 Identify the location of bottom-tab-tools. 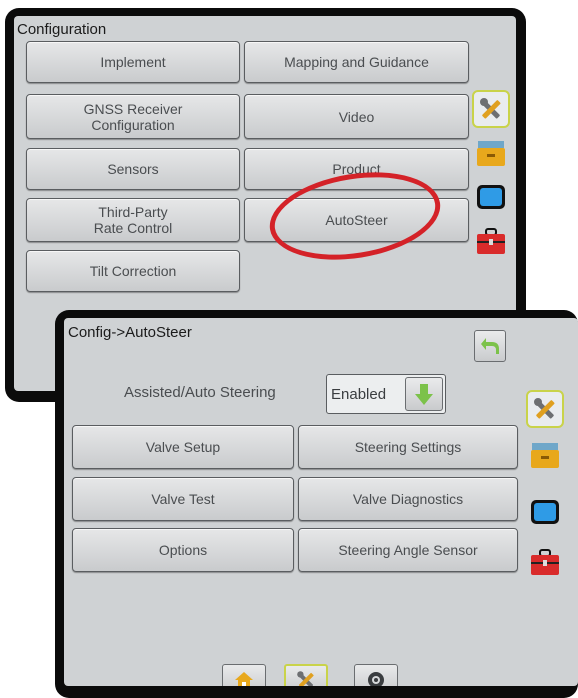
(306, 675).